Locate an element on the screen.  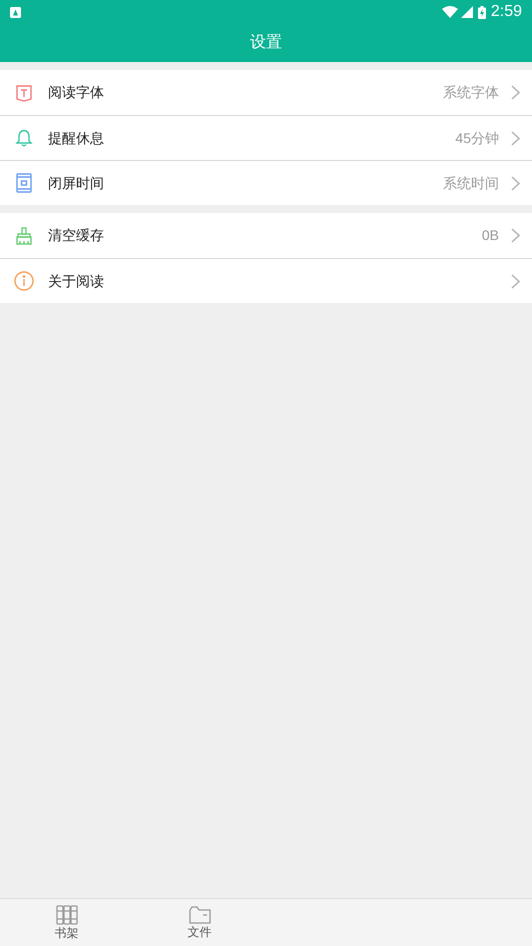
info-icon is located at coordinates (24, 281).